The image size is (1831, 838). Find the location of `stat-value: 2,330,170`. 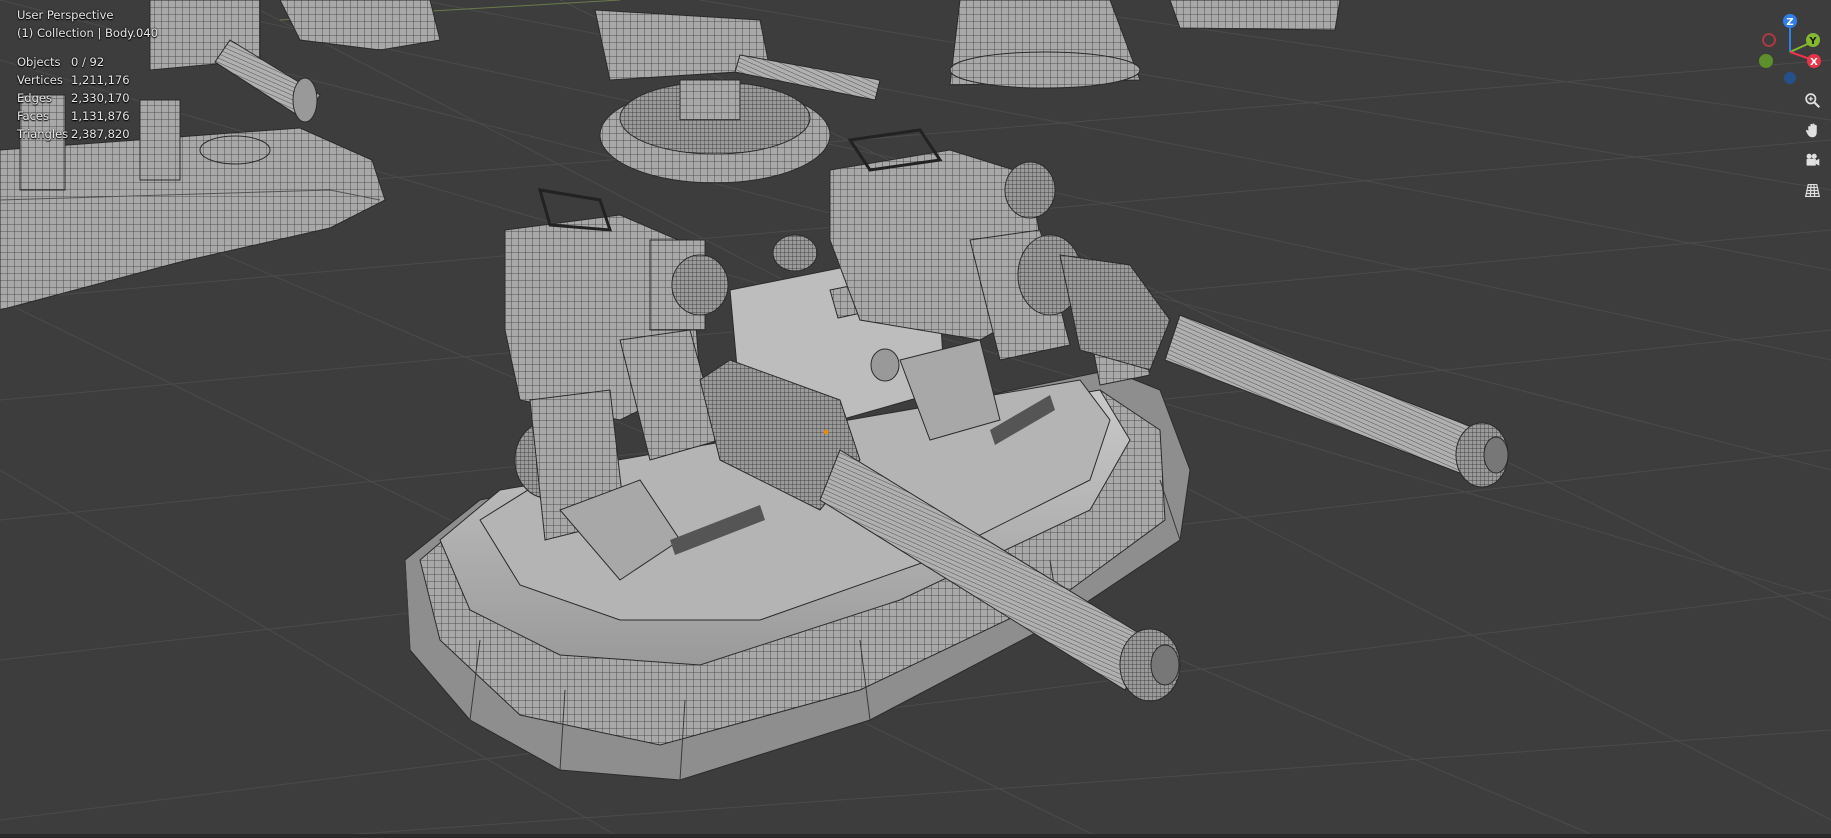

stat-value: 2,330,170 is located at coordinates (100, 98).